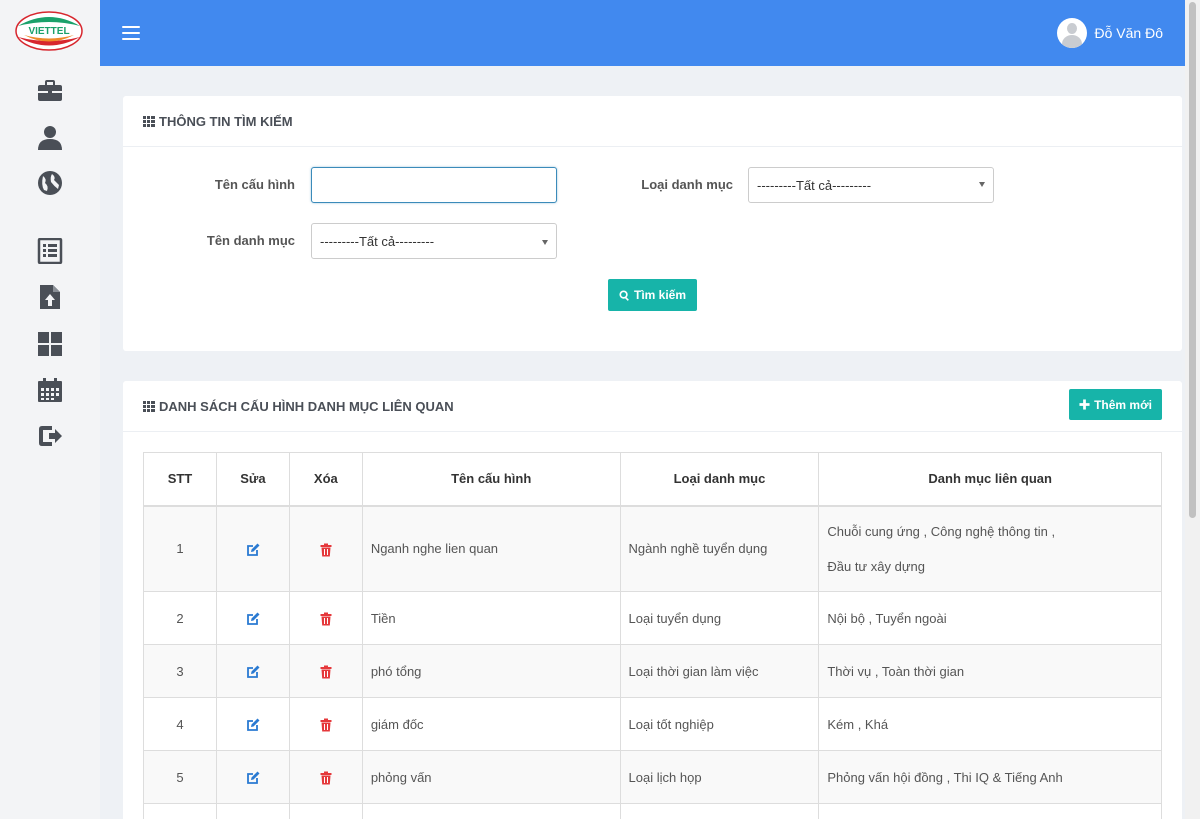 The image size is (1200, 819). I want to click on svg-text: VIETTEL, so click(48, 31).